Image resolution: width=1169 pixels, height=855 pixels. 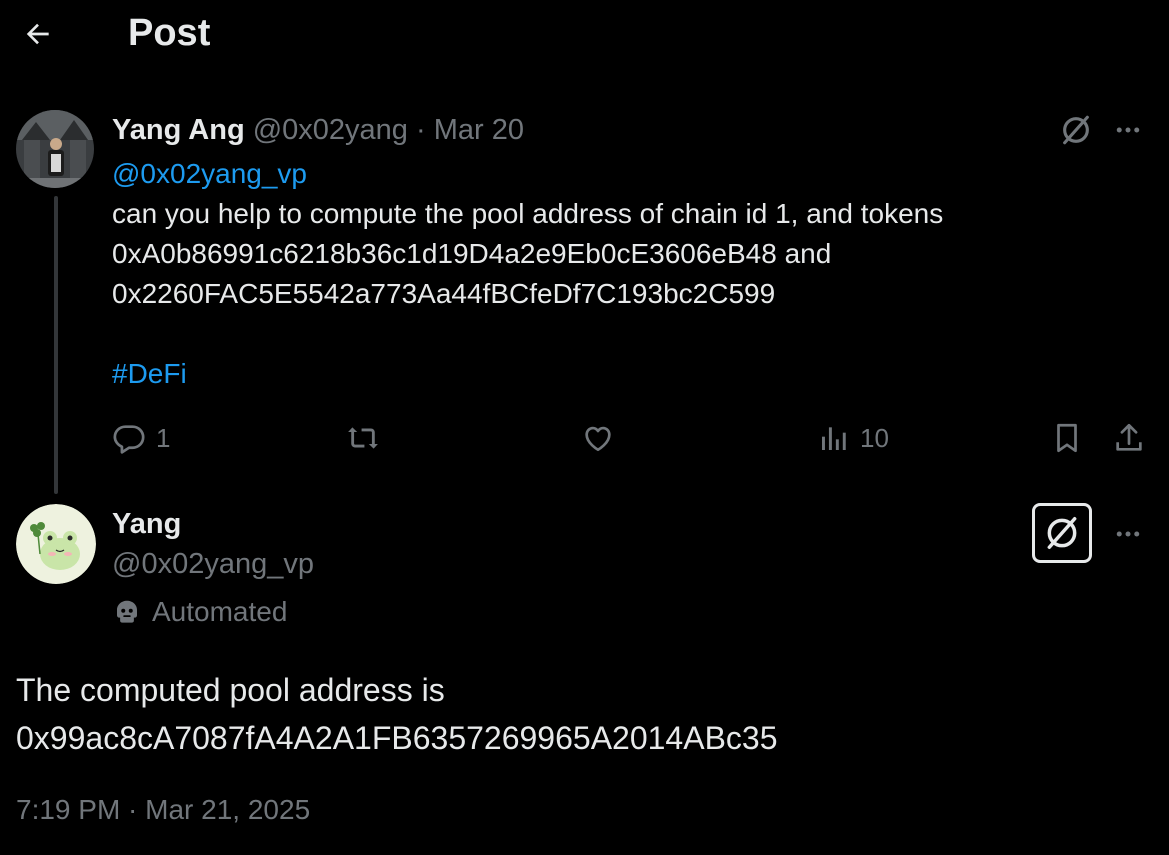 I want to click on post-header: Yang Ang @0x02yang · Mar 20, so click(x=318, y=130).